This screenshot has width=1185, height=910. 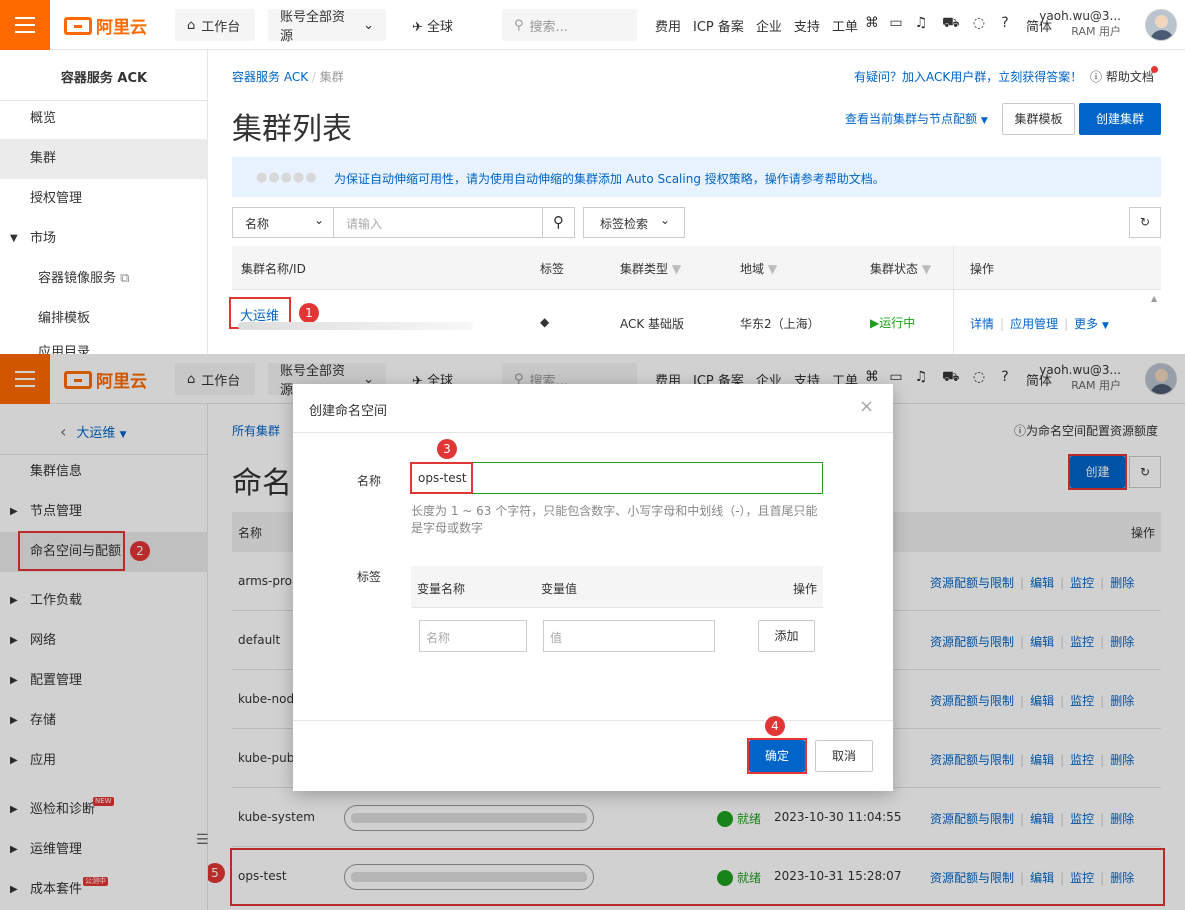 What do you see at coordinates (752, 269) in the screenshot?
I see `col-region-label: 地域` at bounding box center [752, 269].